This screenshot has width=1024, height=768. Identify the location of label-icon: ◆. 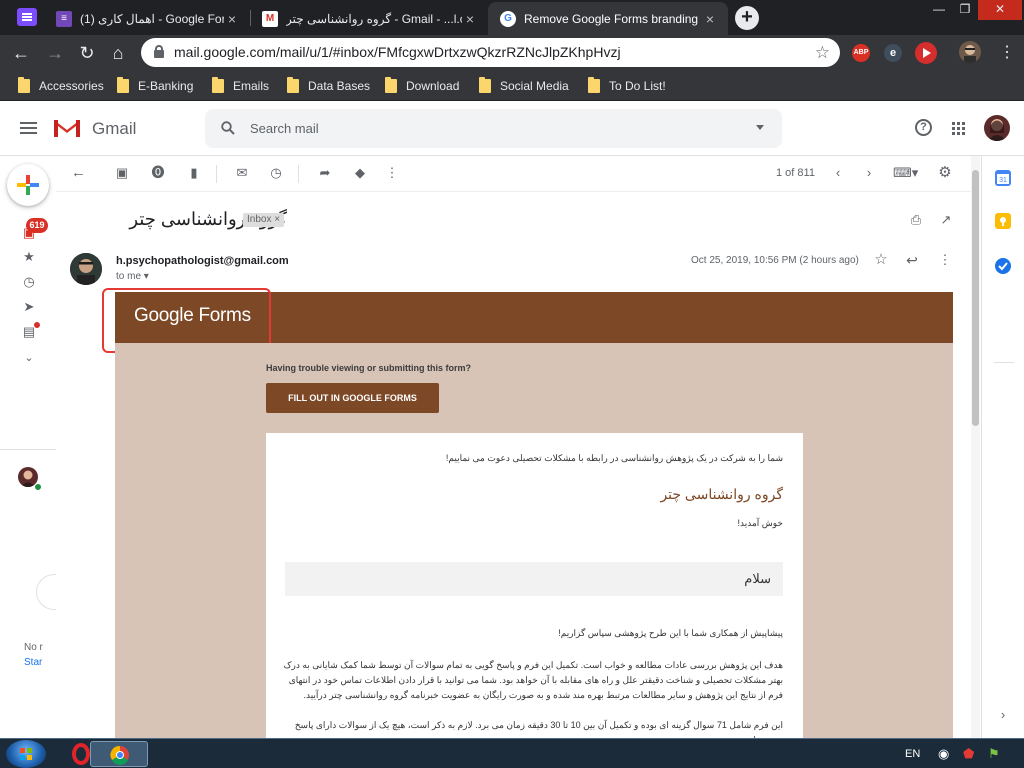
(360, 173).